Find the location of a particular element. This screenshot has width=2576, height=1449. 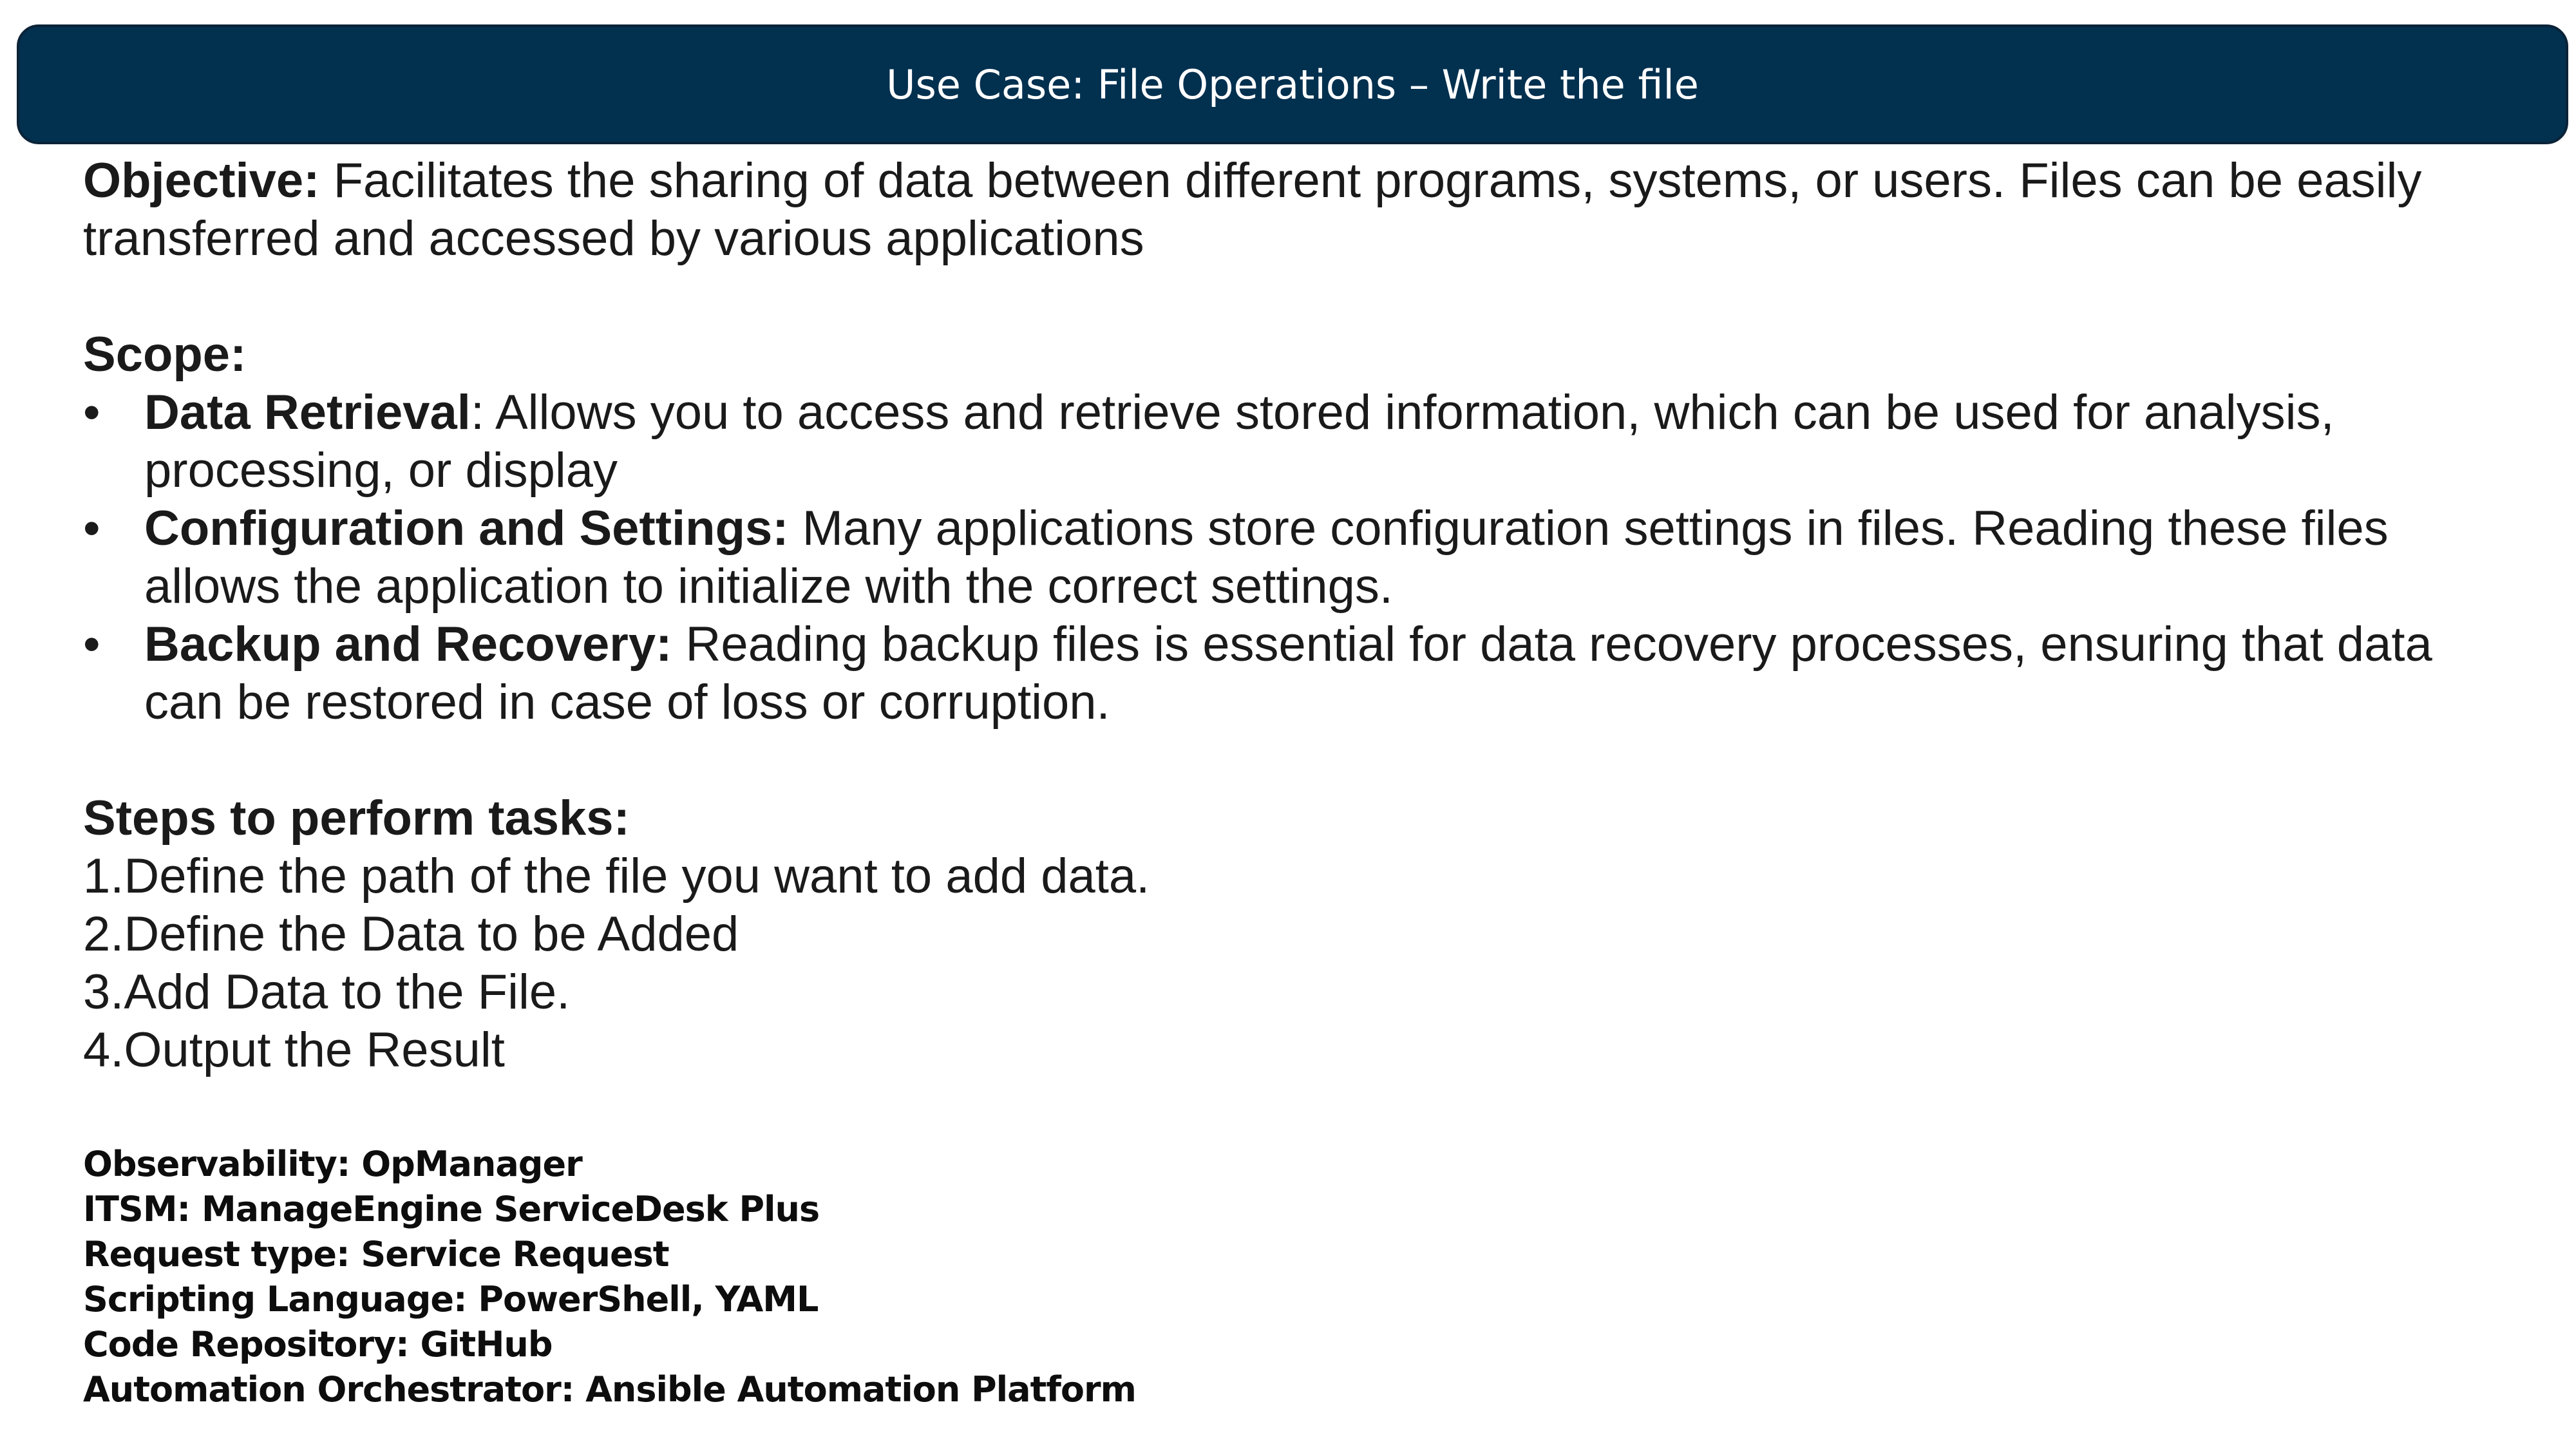

step-item: 4.Output the Result is located at coordinates (294, 1050).